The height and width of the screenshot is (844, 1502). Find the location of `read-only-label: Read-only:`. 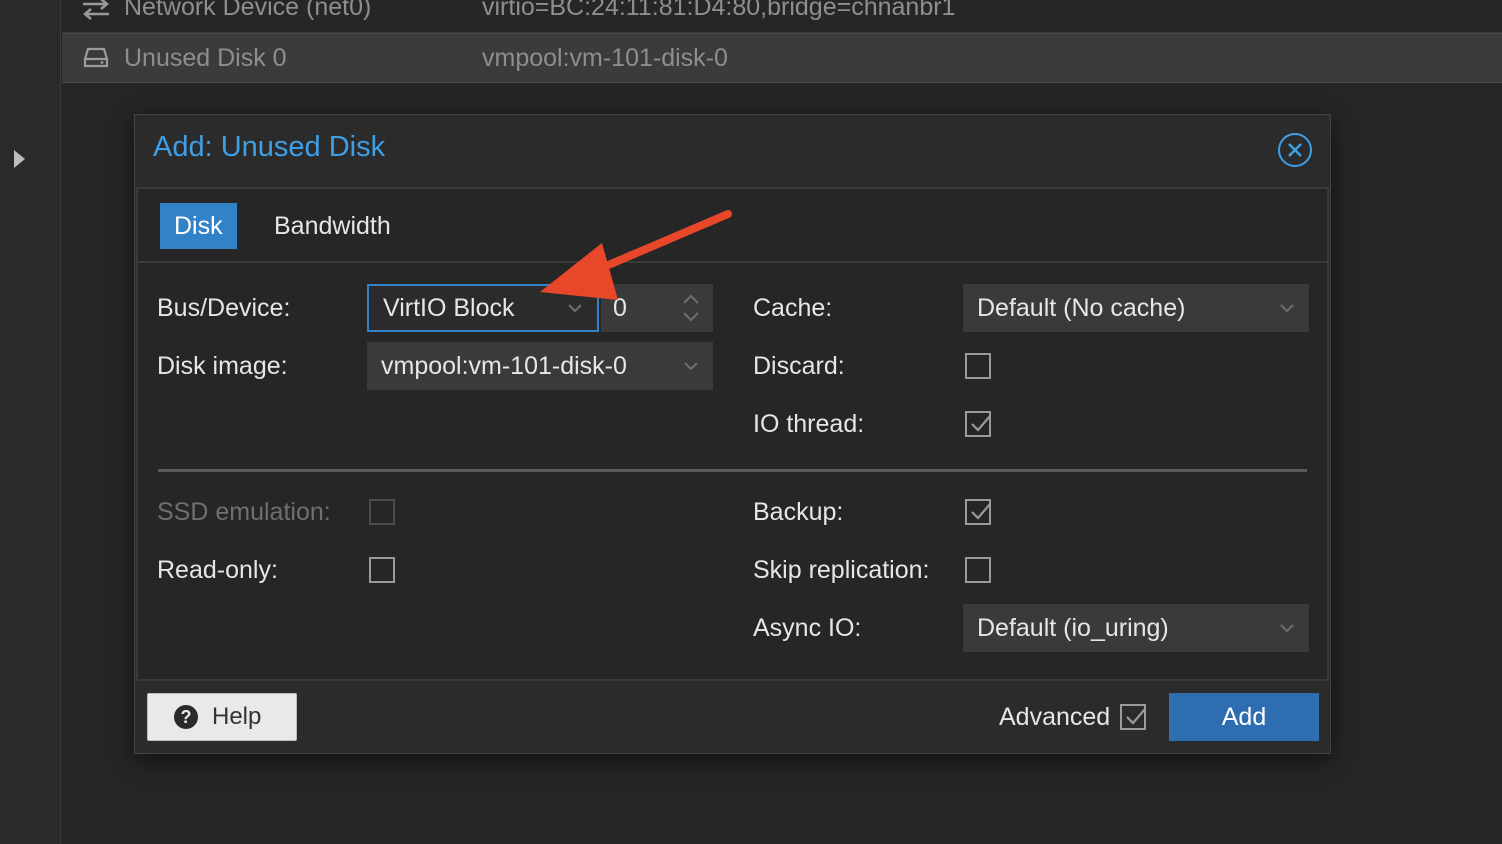

read-only-label: Read-only: is located at coordinates (217, 569).